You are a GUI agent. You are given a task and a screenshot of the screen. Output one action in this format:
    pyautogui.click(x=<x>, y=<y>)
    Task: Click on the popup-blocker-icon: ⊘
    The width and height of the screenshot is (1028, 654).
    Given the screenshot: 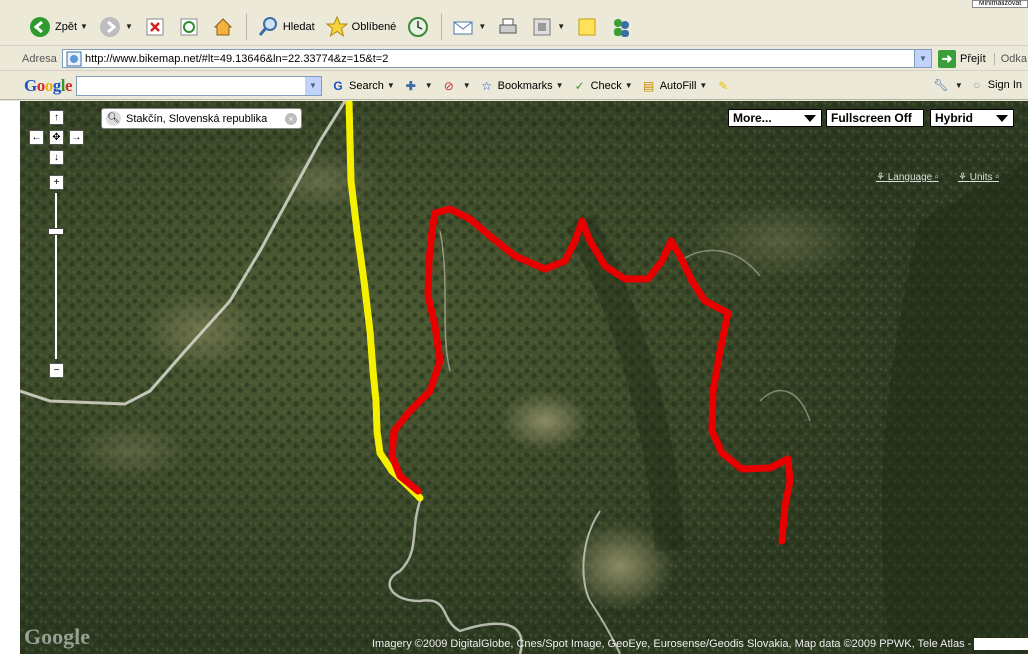 What is the action you would take?
    pyautogui.click(x=448, y=85)
    